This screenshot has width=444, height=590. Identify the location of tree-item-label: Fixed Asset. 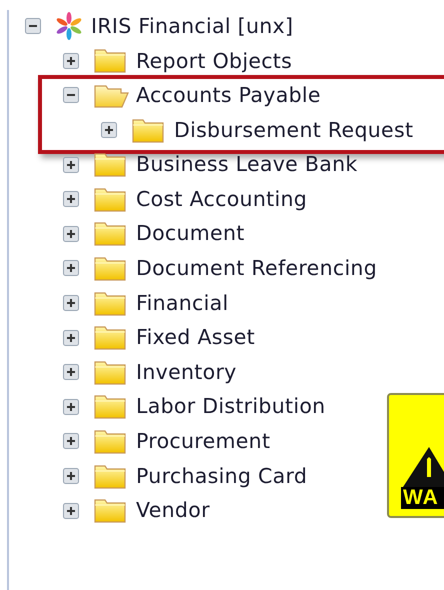
(195, 338).